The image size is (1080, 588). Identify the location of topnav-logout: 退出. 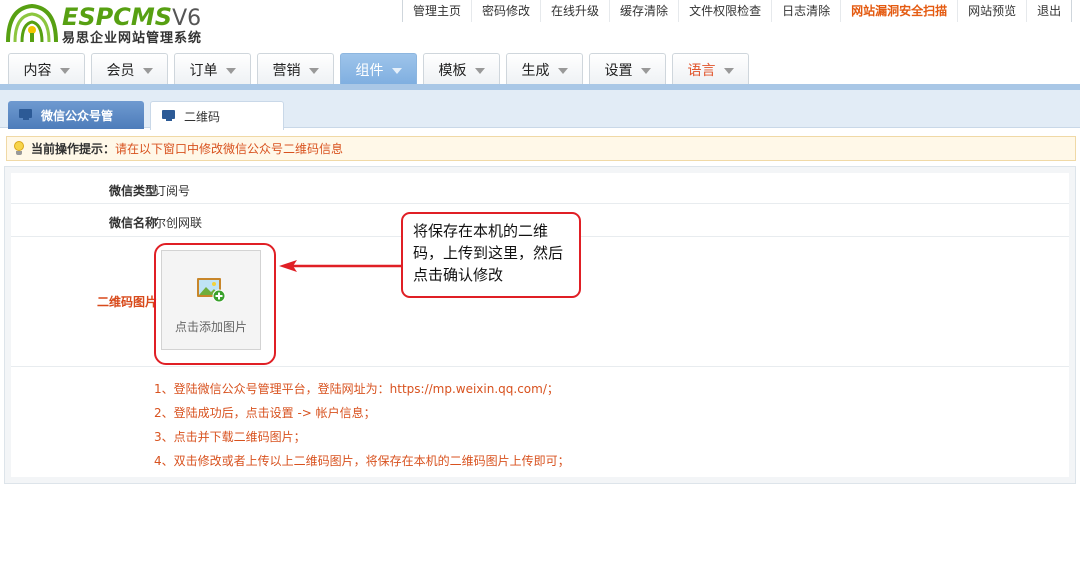
(1050, 11).